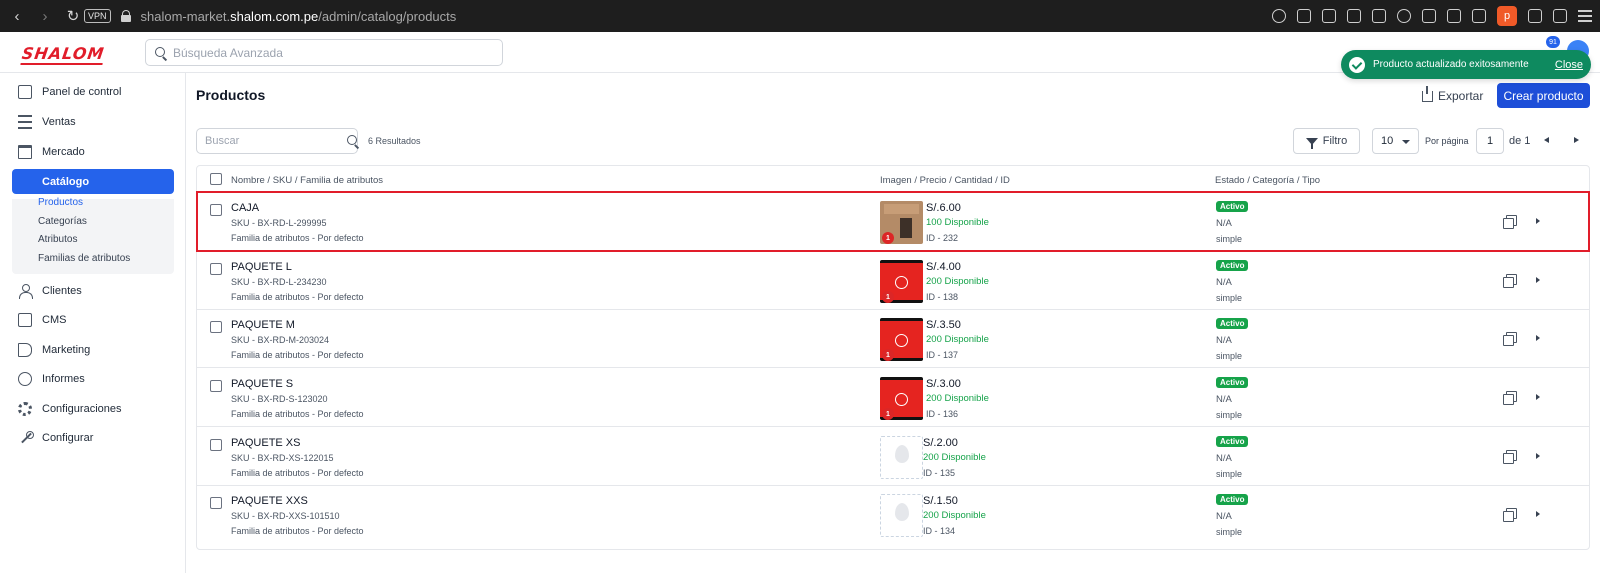 This screenshot has height=573, width=1600. Describe the element at coordinates (542, 192) in the screenshot. I see `sidebar-item-catalog: Catálogo` at that location.